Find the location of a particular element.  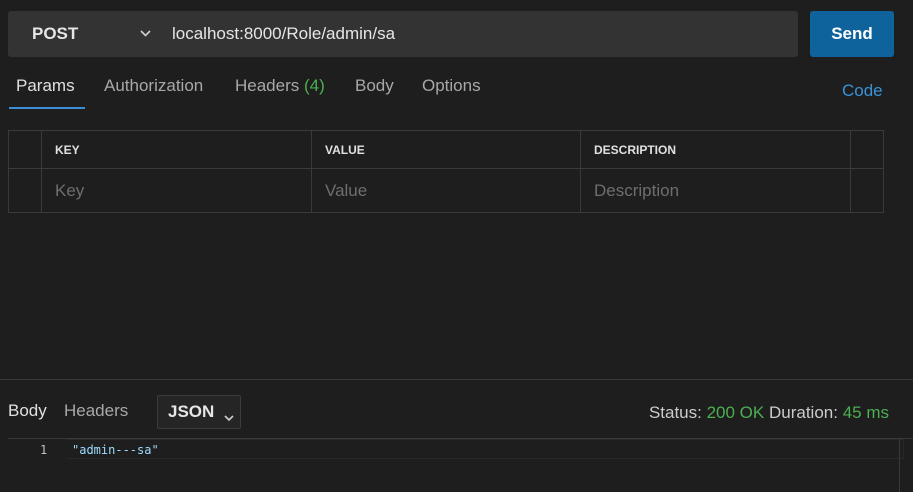

column-header-description: DESCRIPTION is located at coordinates (716, 149).